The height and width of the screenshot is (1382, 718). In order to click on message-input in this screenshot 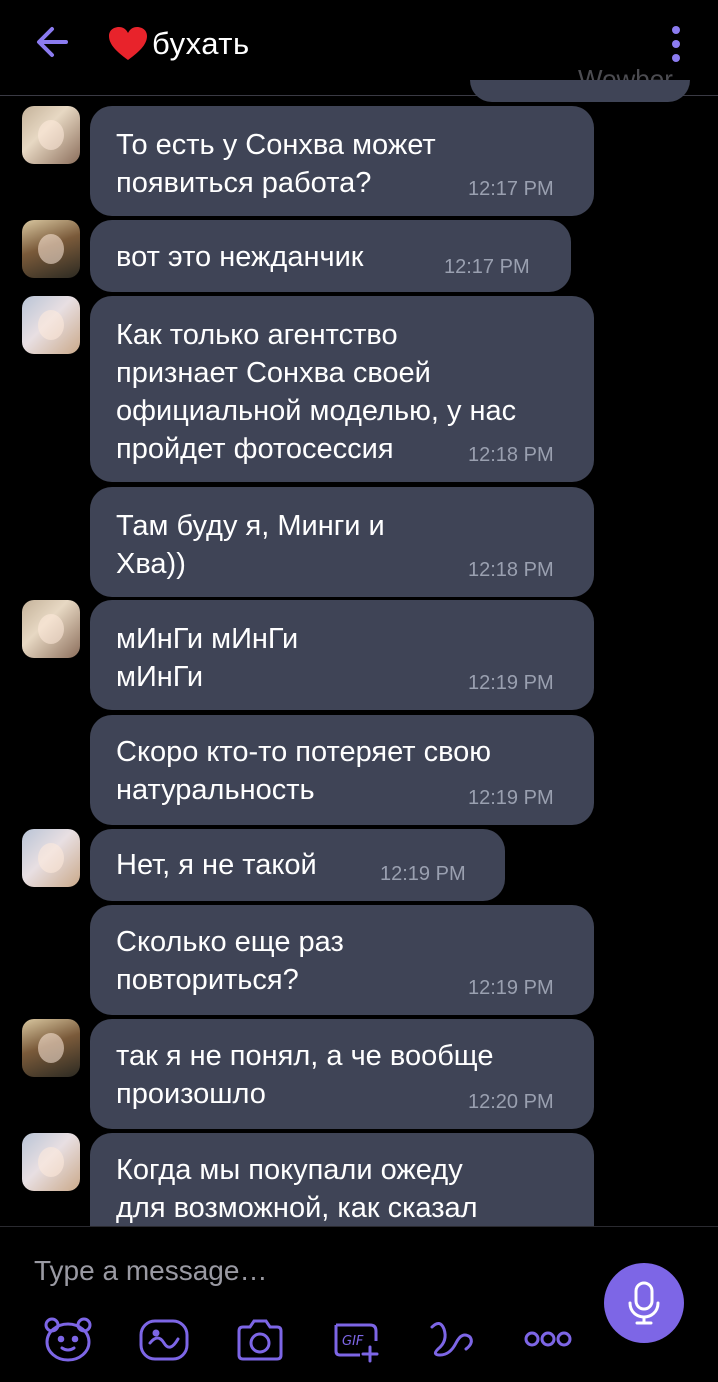, I will do `click(294, 1271)`.